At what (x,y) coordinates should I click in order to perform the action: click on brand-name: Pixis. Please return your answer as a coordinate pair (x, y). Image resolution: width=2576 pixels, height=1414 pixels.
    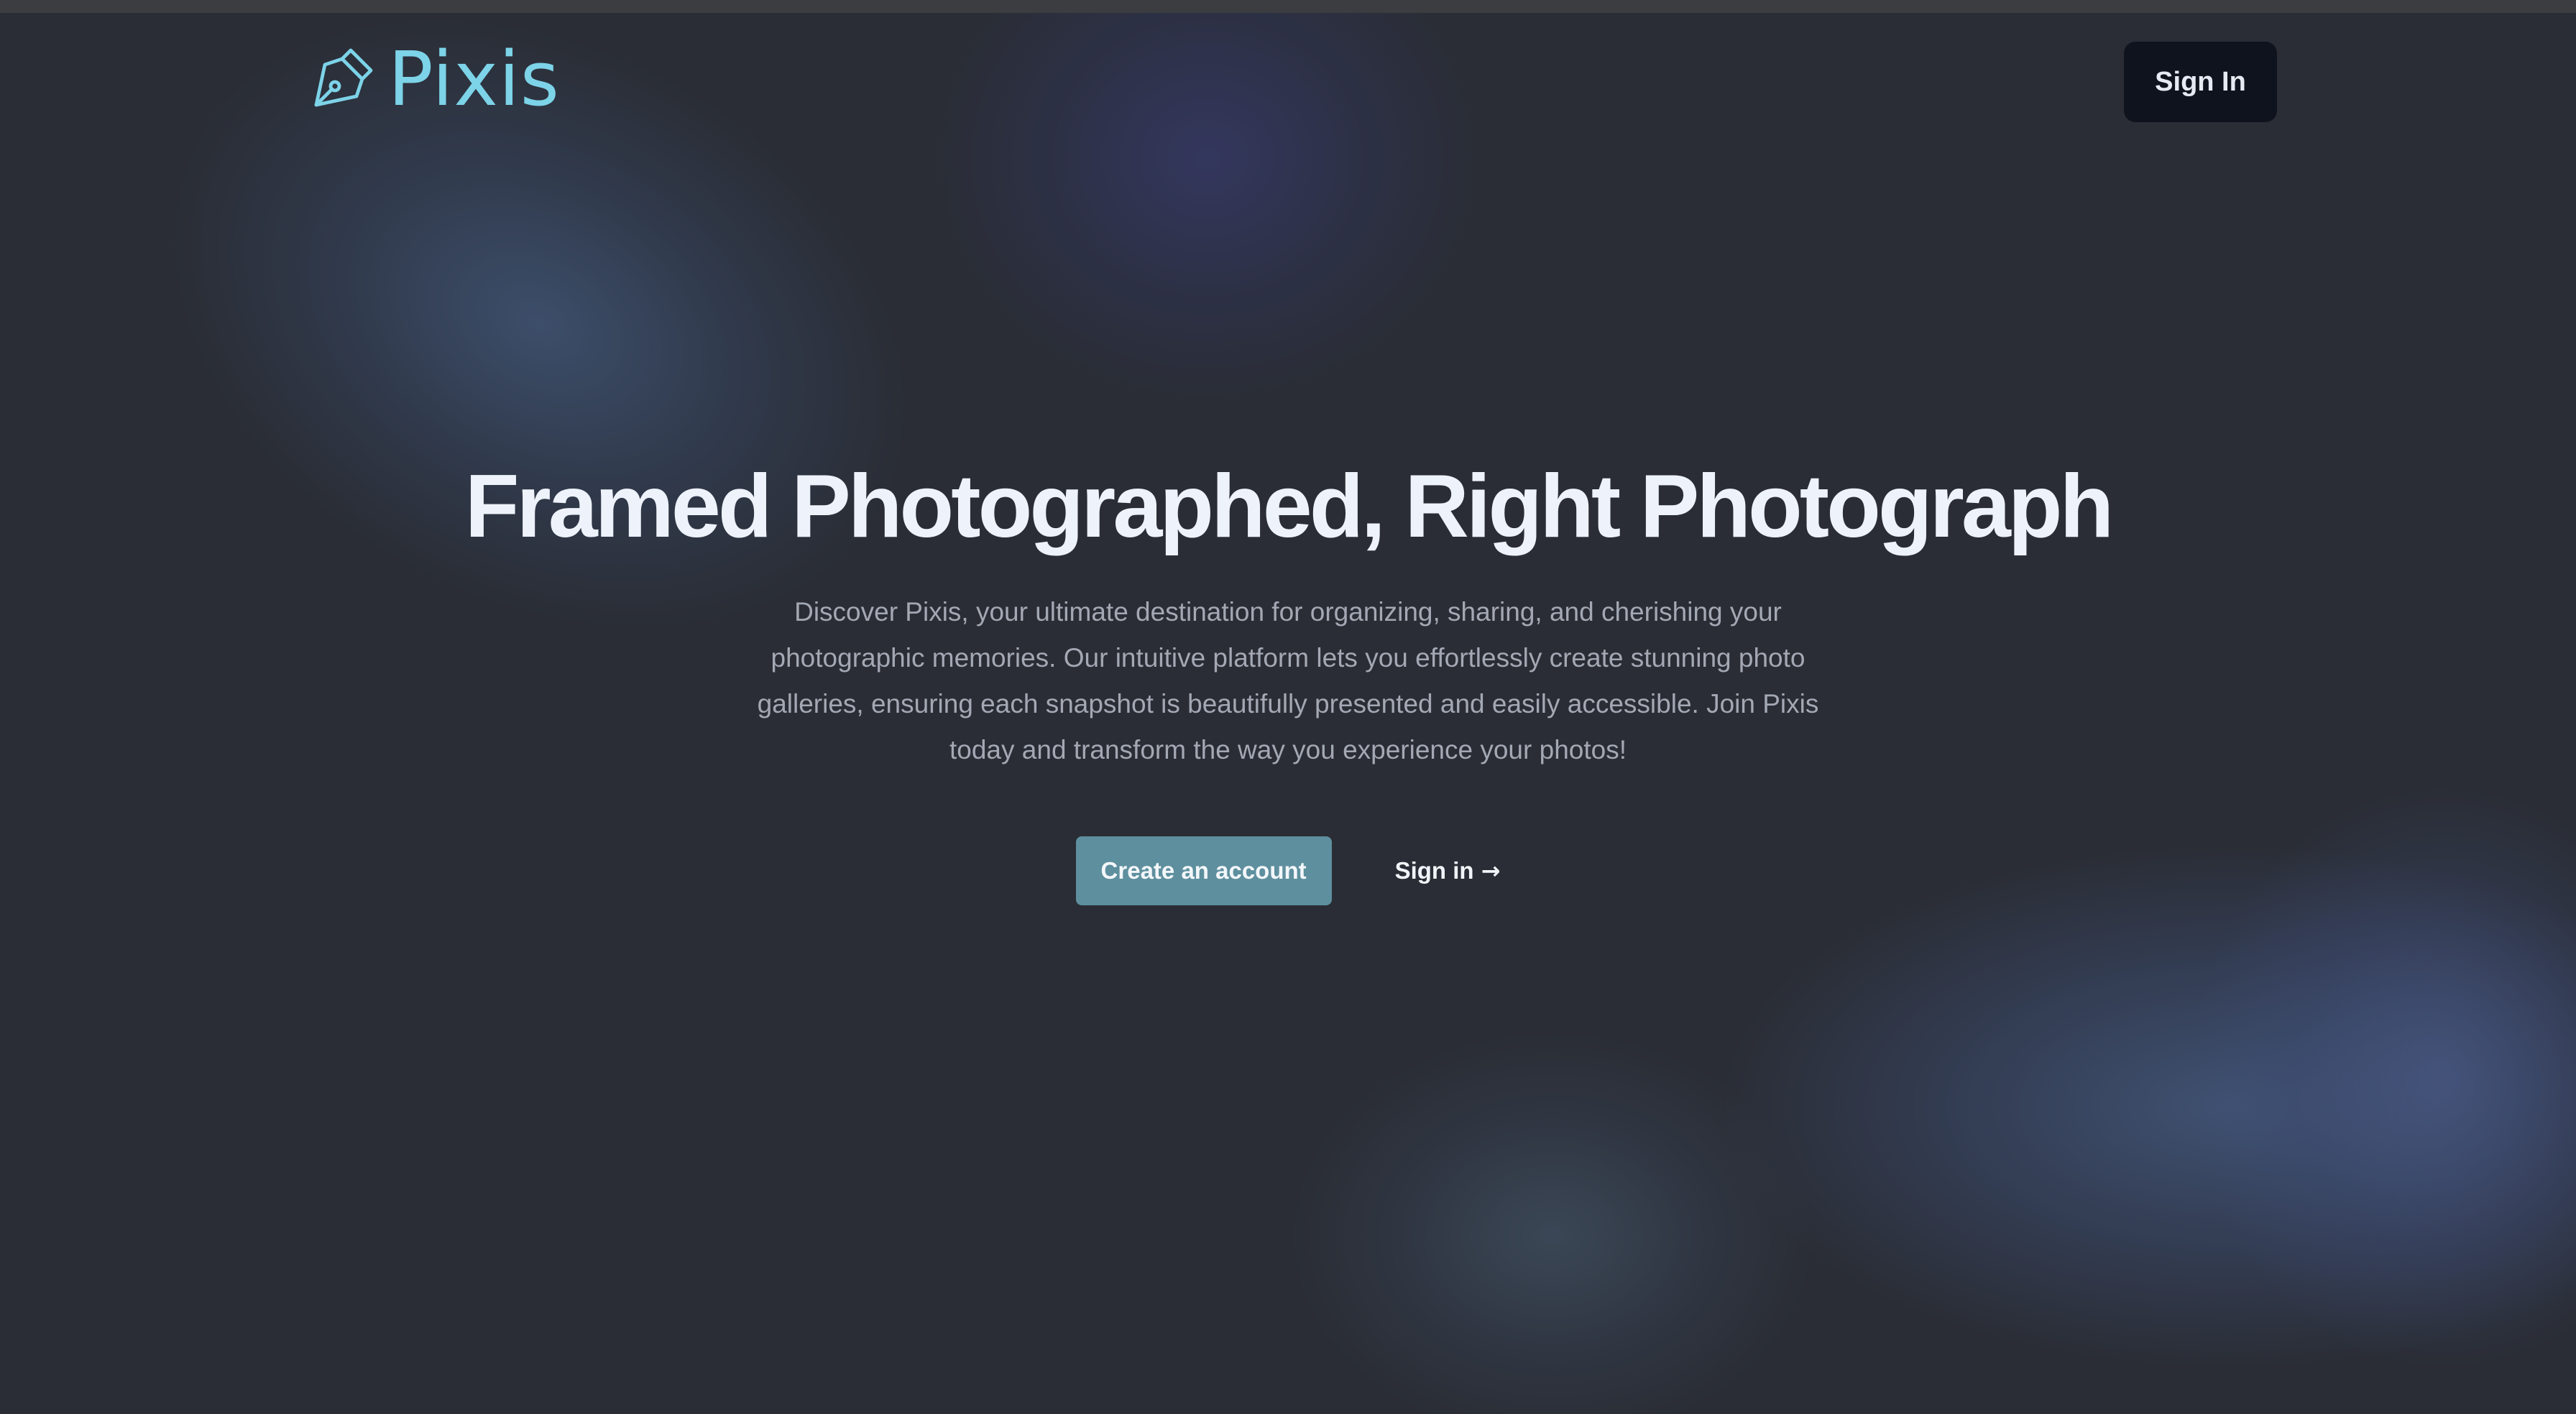
    Looking at the image, I should click on (474, 79).